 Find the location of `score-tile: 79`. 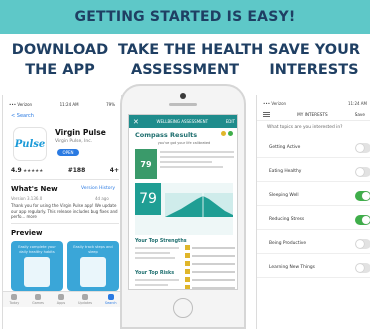

score-tile: 79 is located at coordinates (146, 164).